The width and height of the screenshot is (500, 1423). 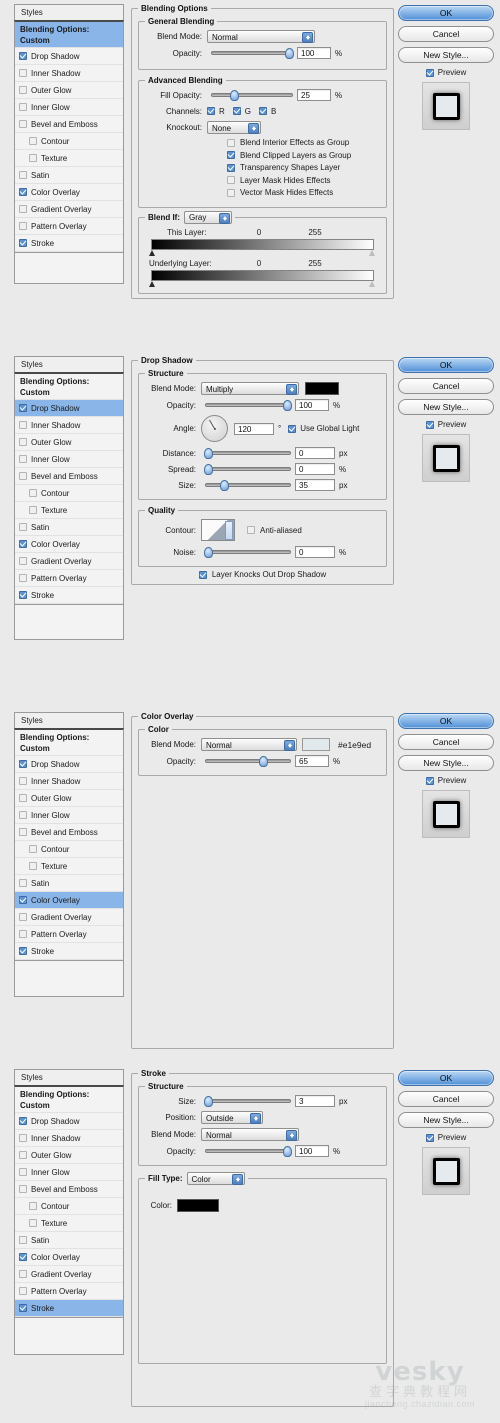 I want to click on checkbox-channel-g, so click(x=236, y=111).